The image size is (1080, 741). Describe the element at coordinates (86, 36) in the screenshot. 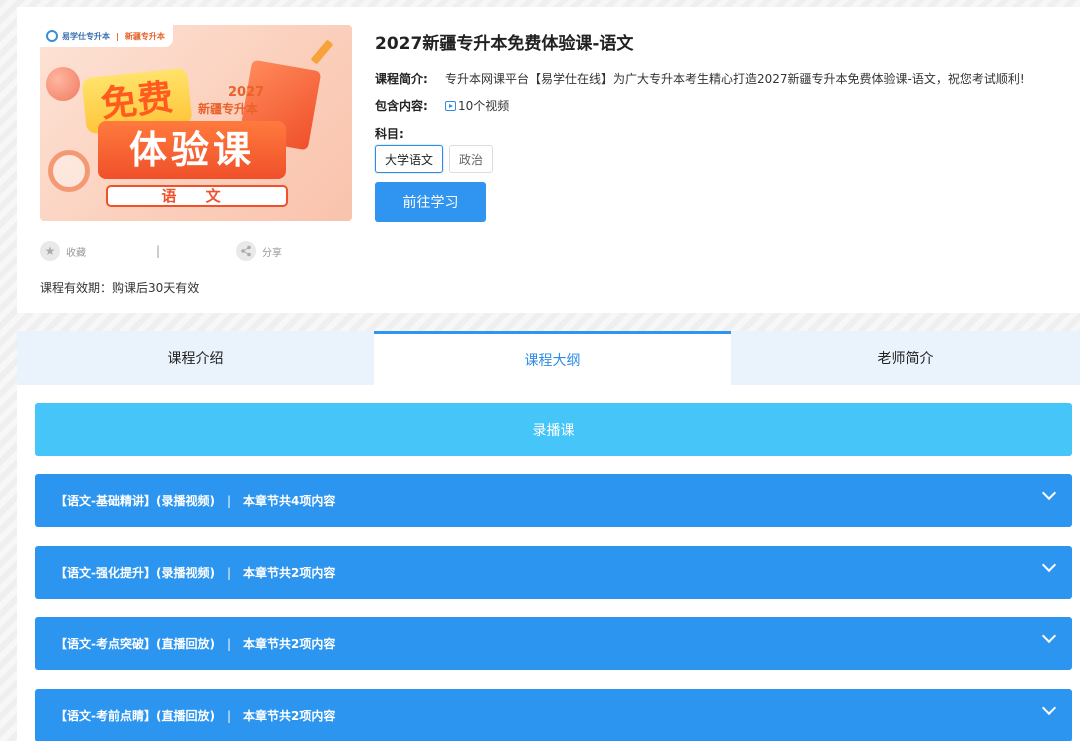

I see `brand-text: 易学仕专升本` at that location.